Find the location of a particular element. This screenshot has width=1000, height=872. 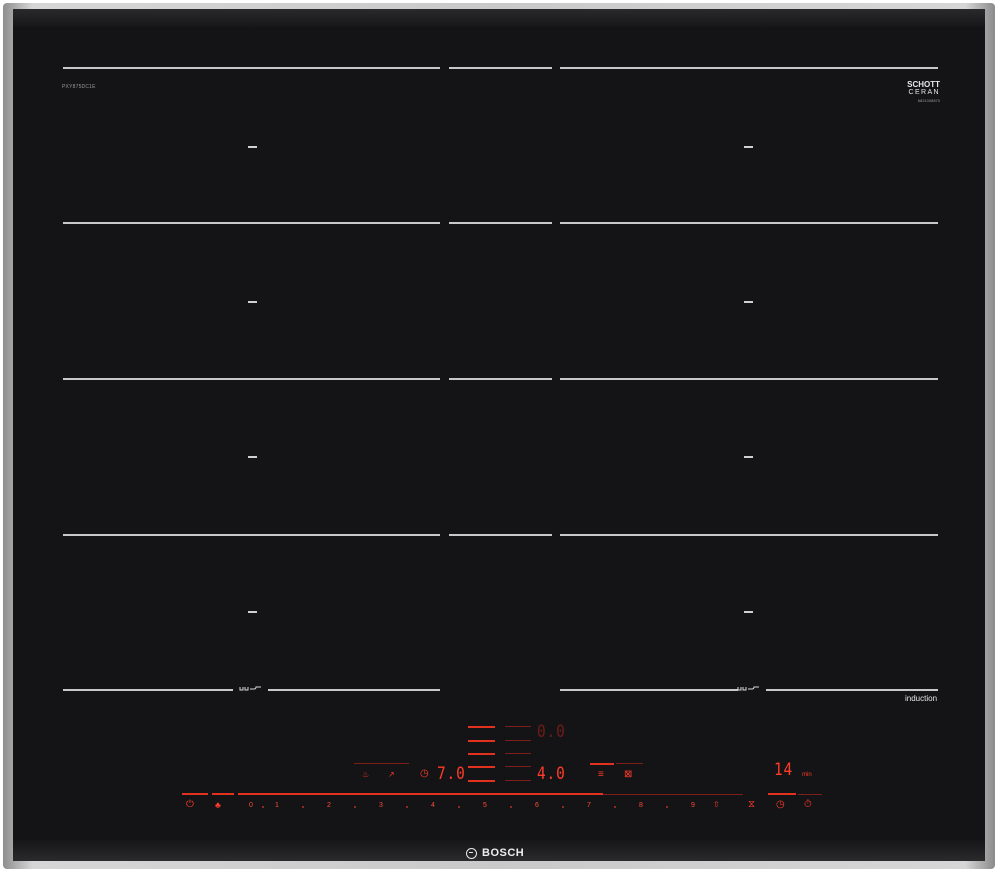

power-display-bottom: 4.0 is located at coordinates (551, 774).